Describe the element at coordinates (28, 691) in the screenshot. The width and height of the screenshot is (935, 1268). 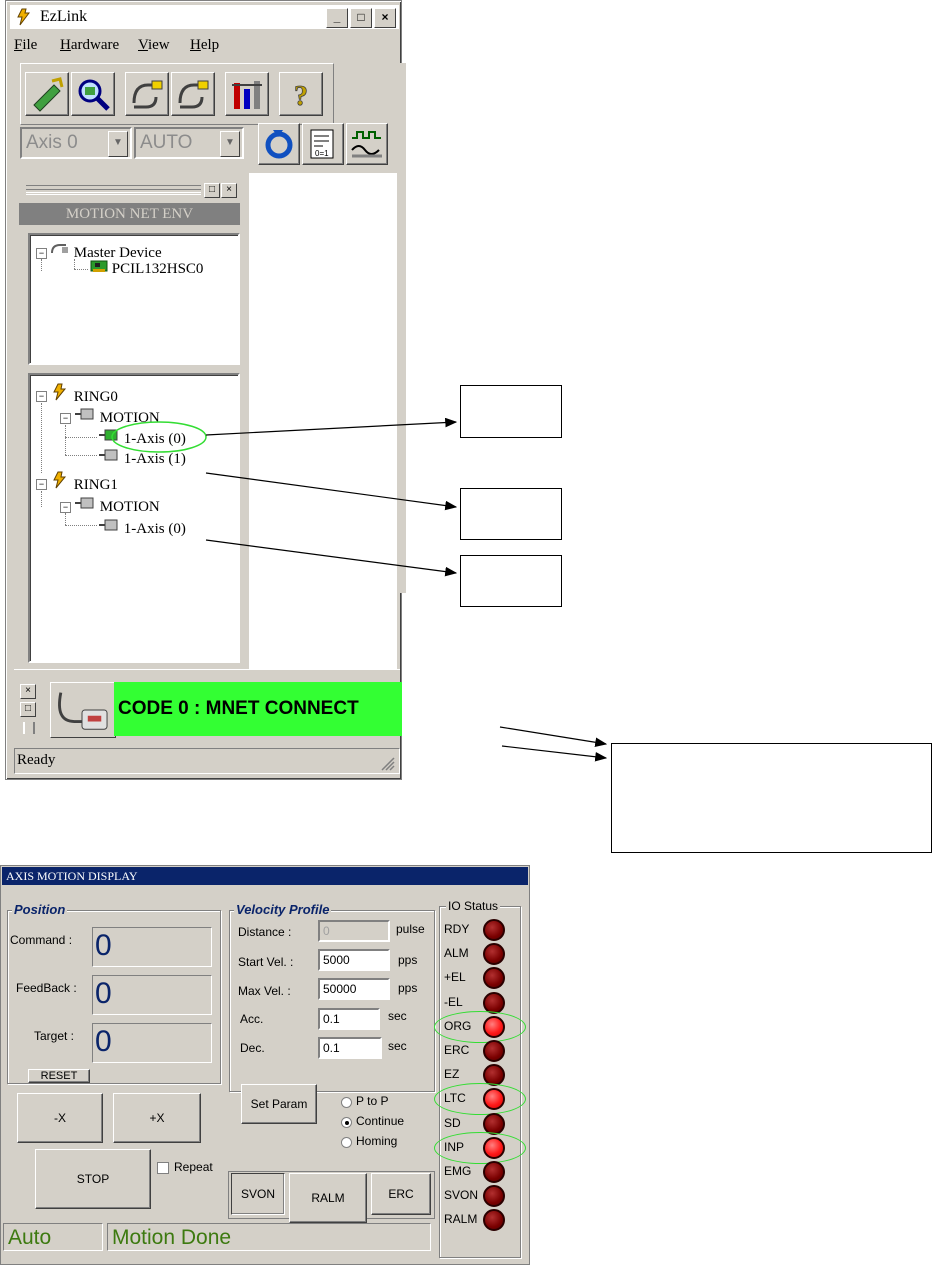
I see `bar-close-button: ×` at that location.